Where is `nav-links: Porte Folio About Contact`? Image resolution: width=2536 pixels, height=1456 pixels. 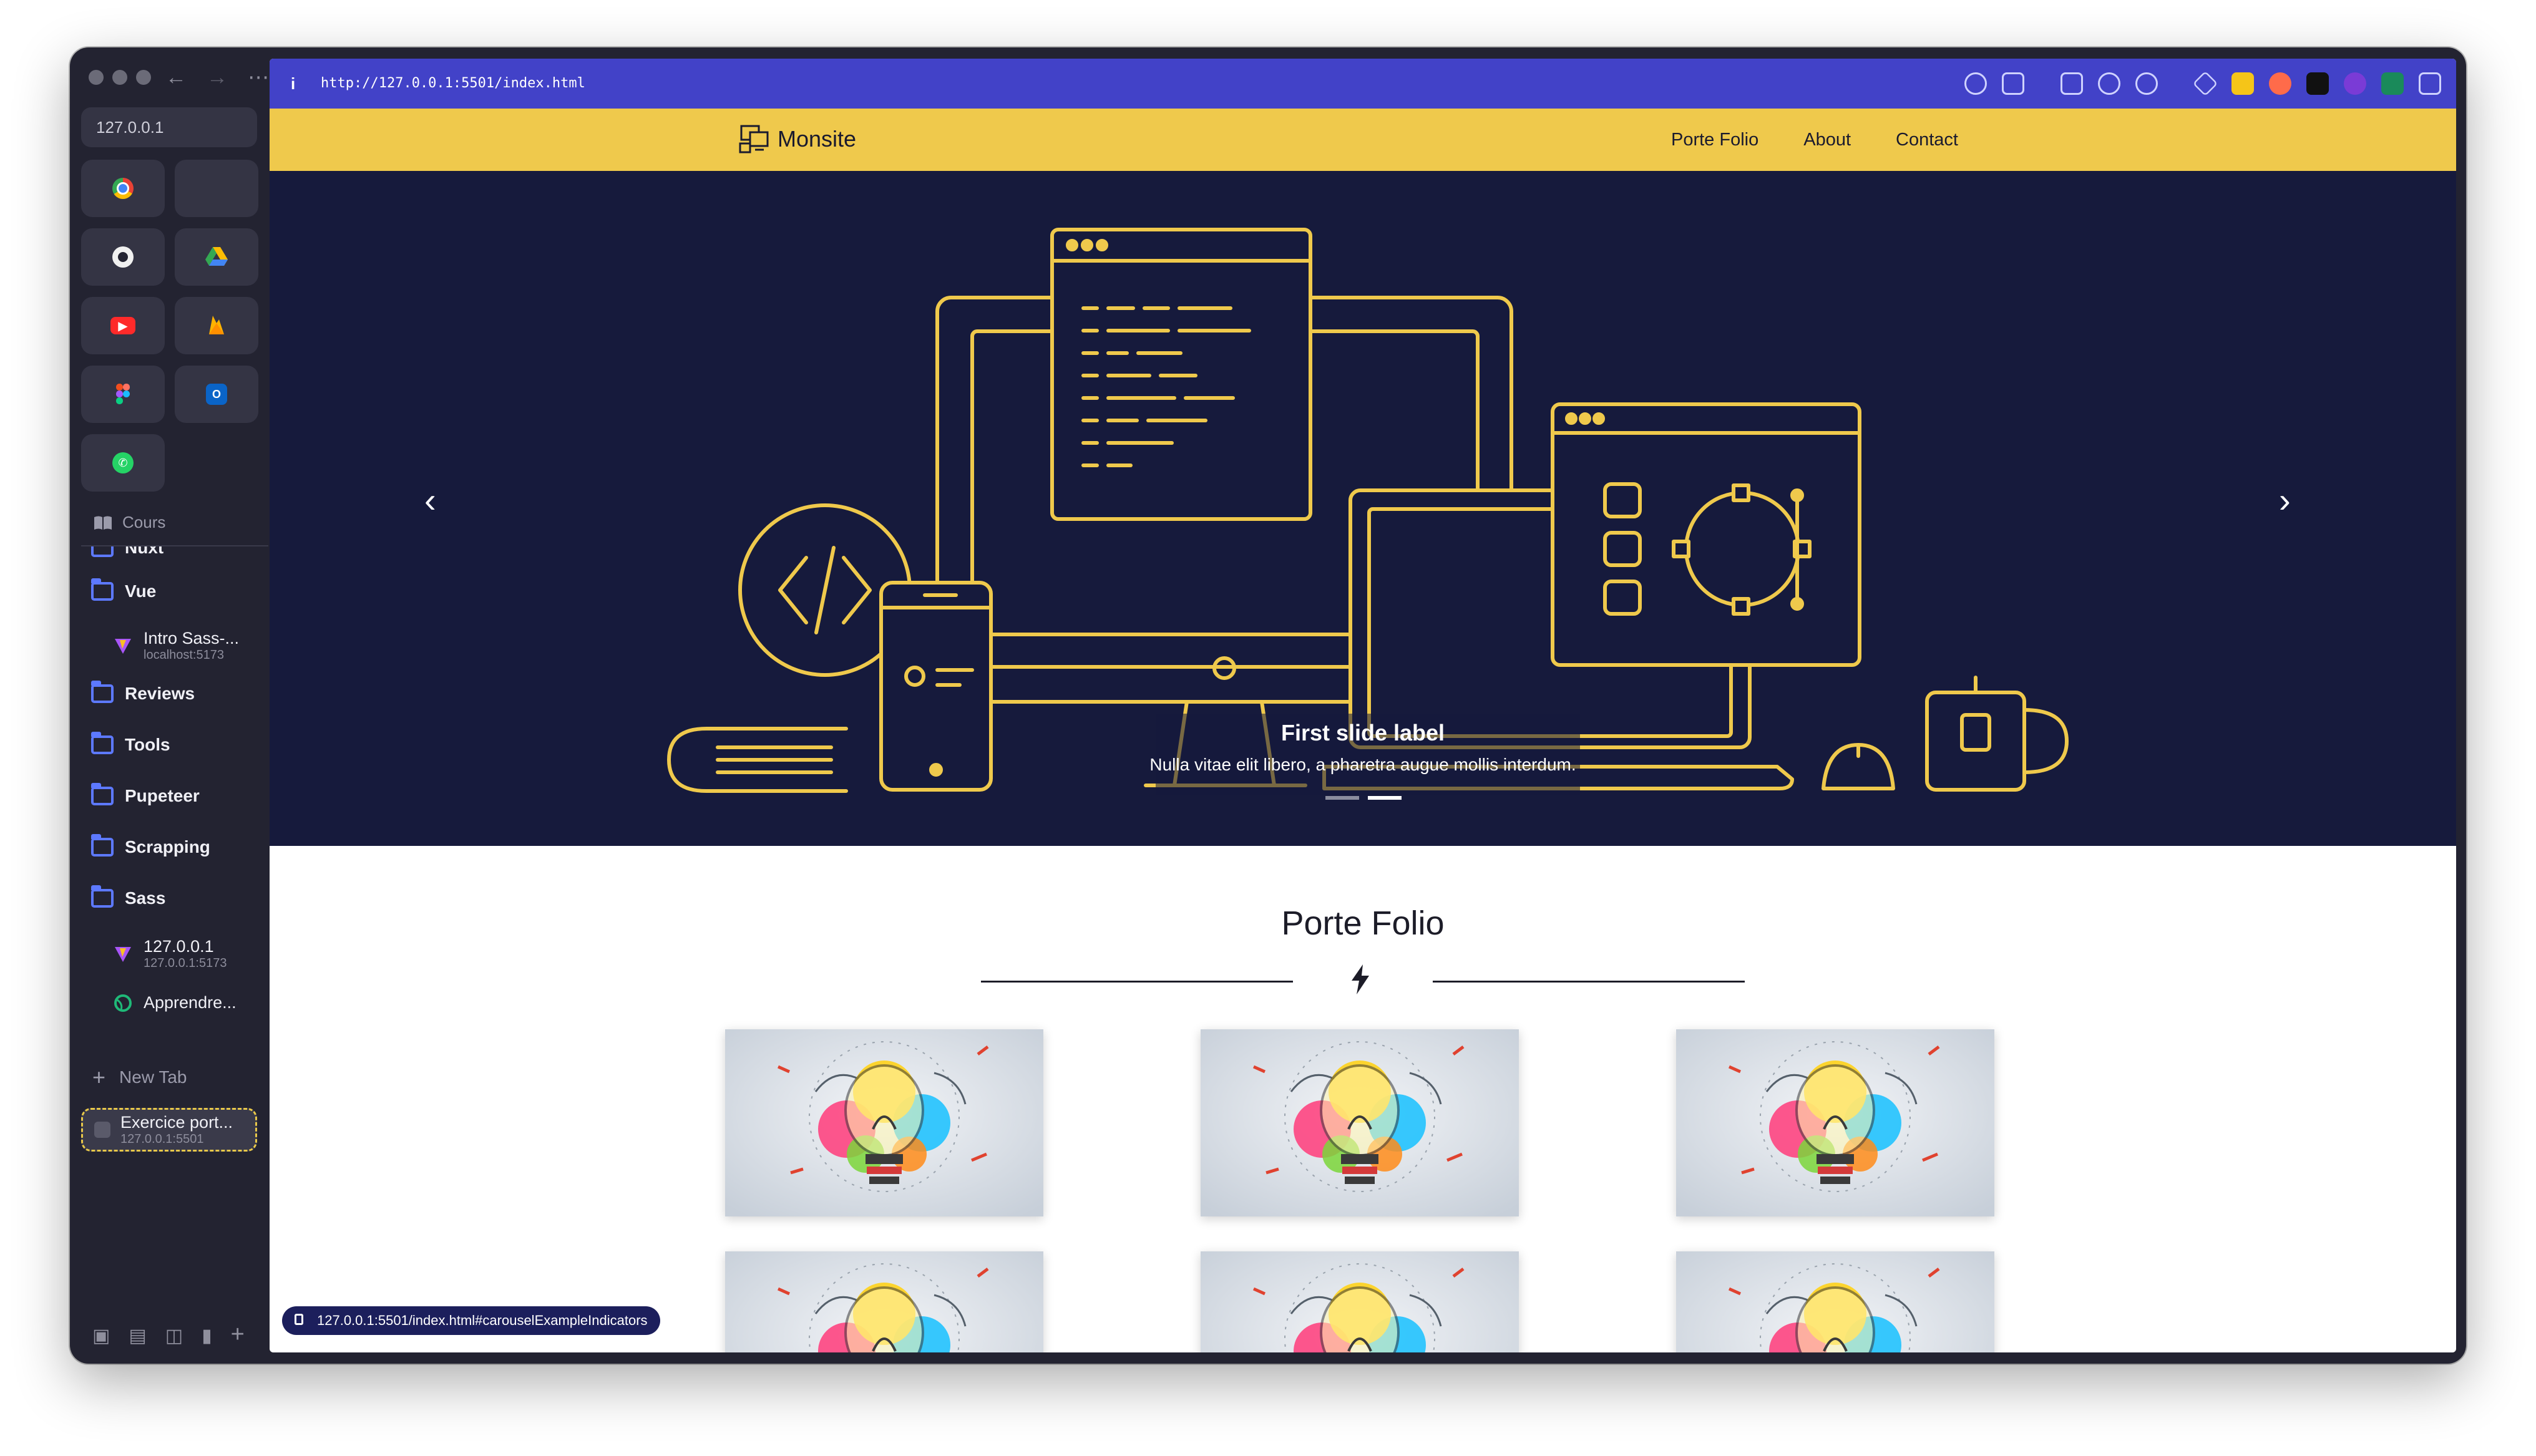
nav-links: Porte Folio About Contact is located at coordinates (1814, 140).